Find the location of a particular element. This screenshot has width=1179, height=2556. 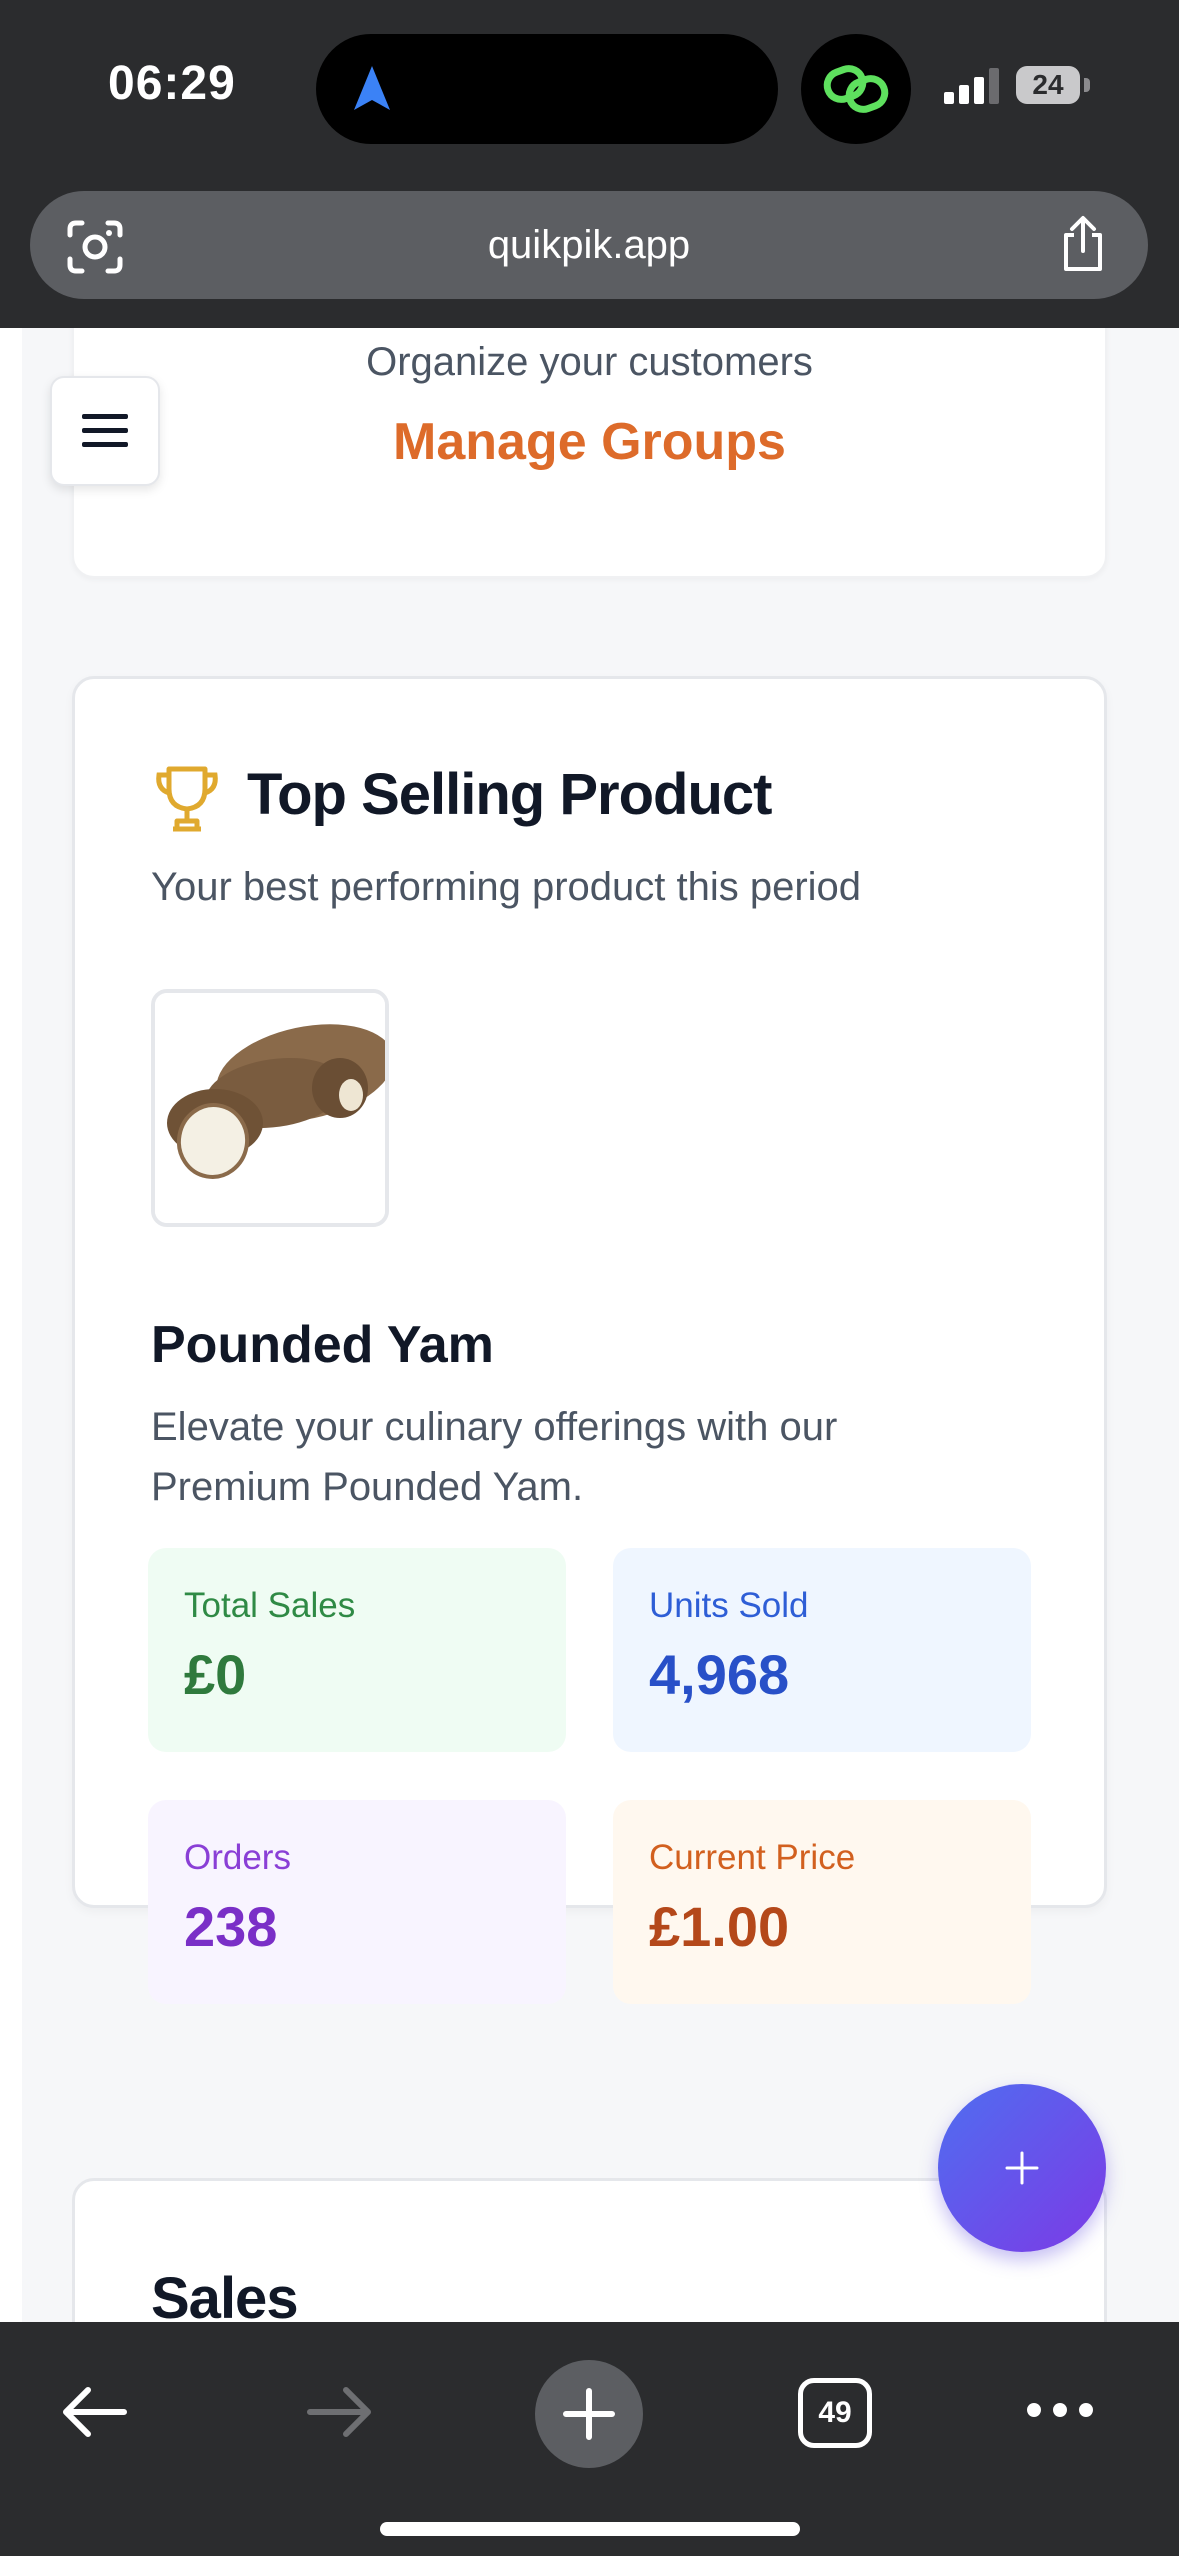

hamburger-menu-icon is located at coordinates (105, 430).